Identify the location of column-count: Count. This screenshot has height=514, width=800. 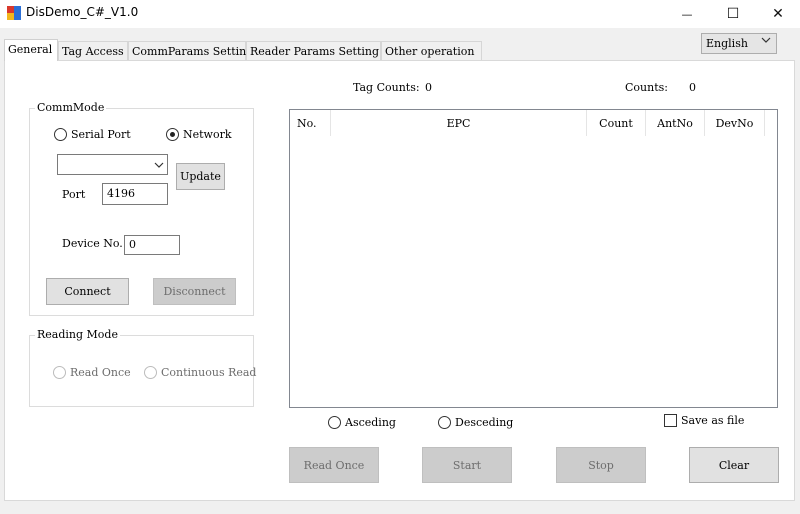
(616, 123).